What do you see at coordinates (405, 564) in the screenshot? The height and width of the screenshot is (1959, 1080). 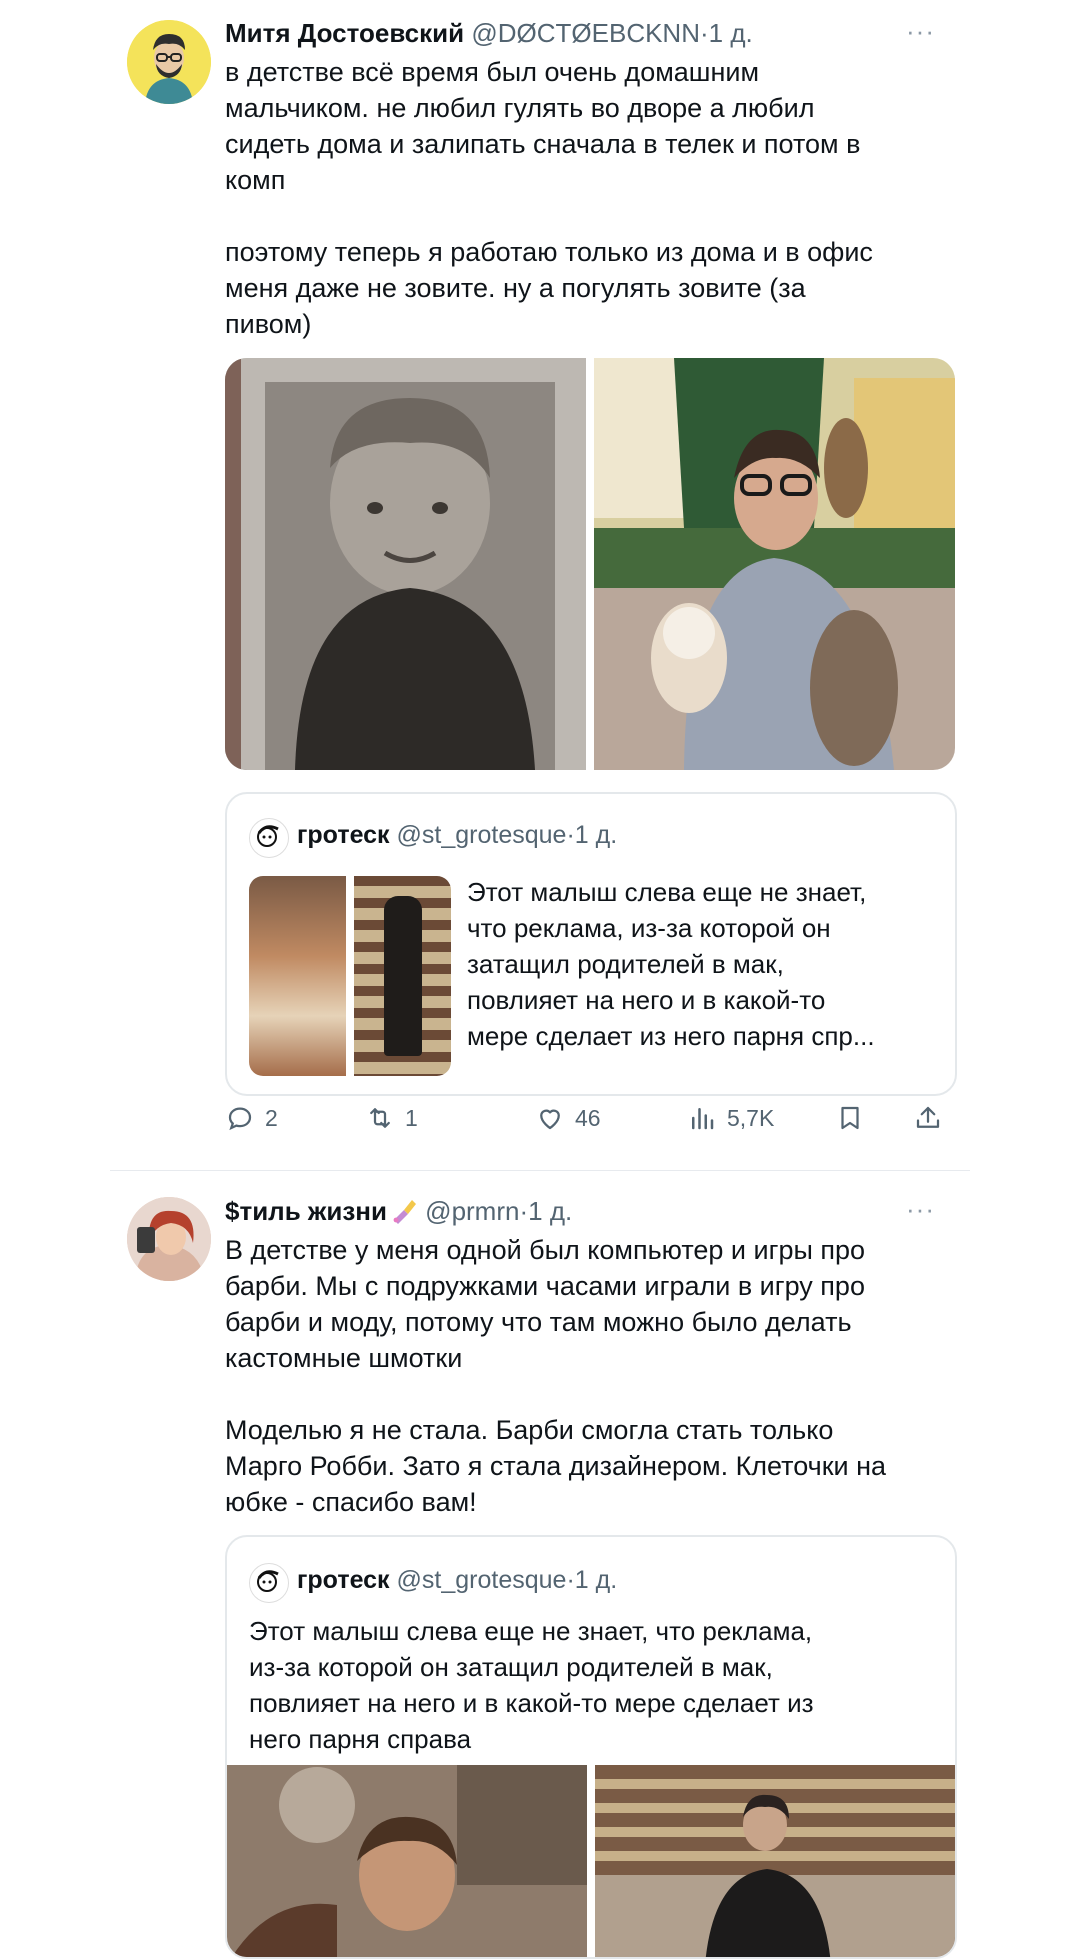 I see `childhood-photo` at bounding box center [405, 564].